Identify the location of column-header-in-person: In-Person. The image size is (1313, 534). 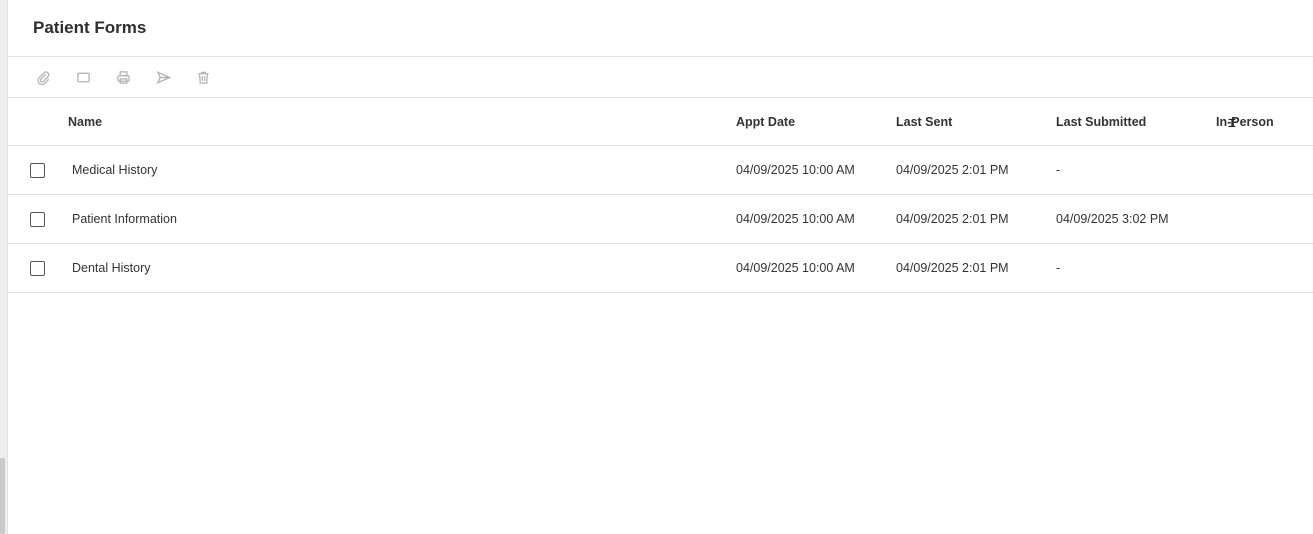
(1245, 122).